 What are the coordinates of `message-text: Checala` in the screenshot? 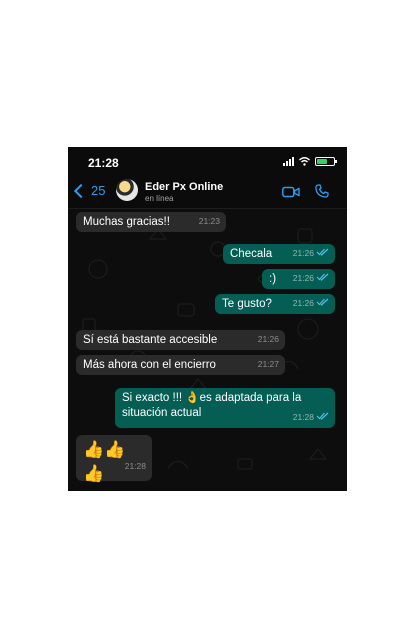 It's located at (251, 254).